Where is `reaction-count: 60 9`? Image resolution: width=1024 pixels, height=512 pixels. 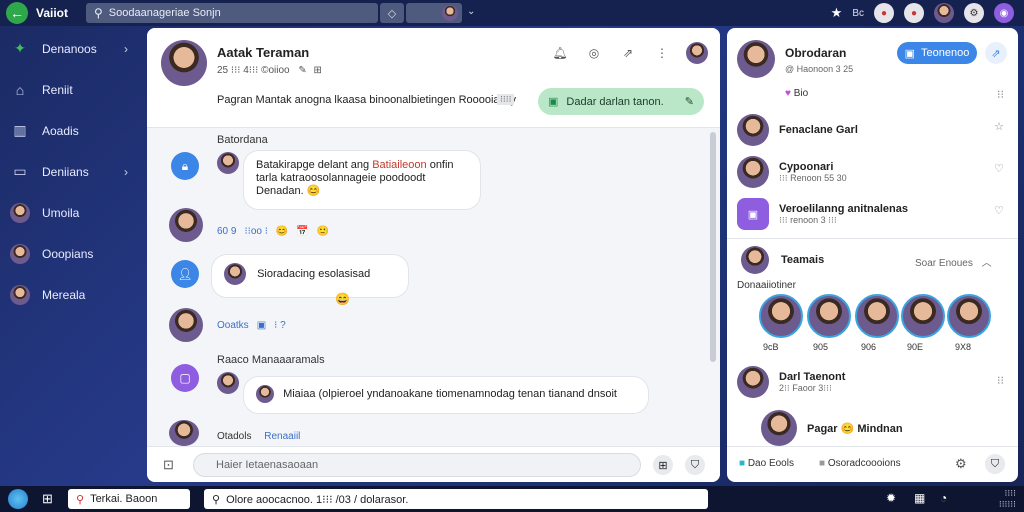
reaction-count: 60 9 is located at coordinates (226, 231).